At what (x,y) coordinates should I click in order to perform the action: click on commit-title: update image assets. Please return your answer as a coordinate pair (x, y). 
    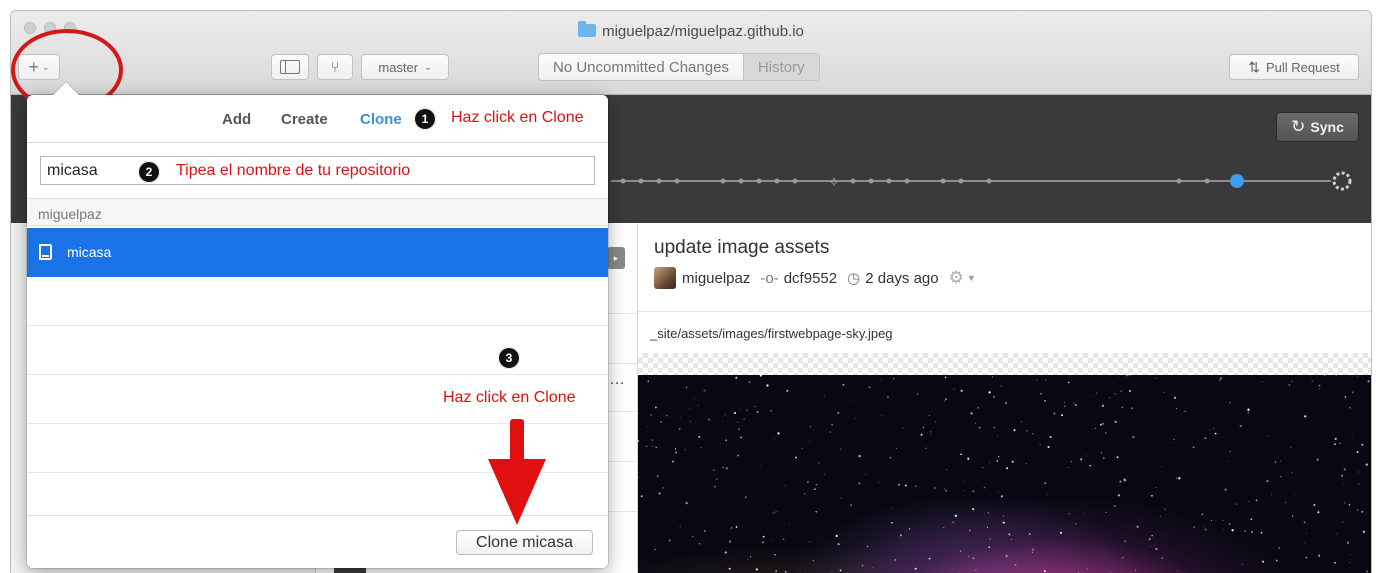
    Looking at the image, I should click on (742, 247).